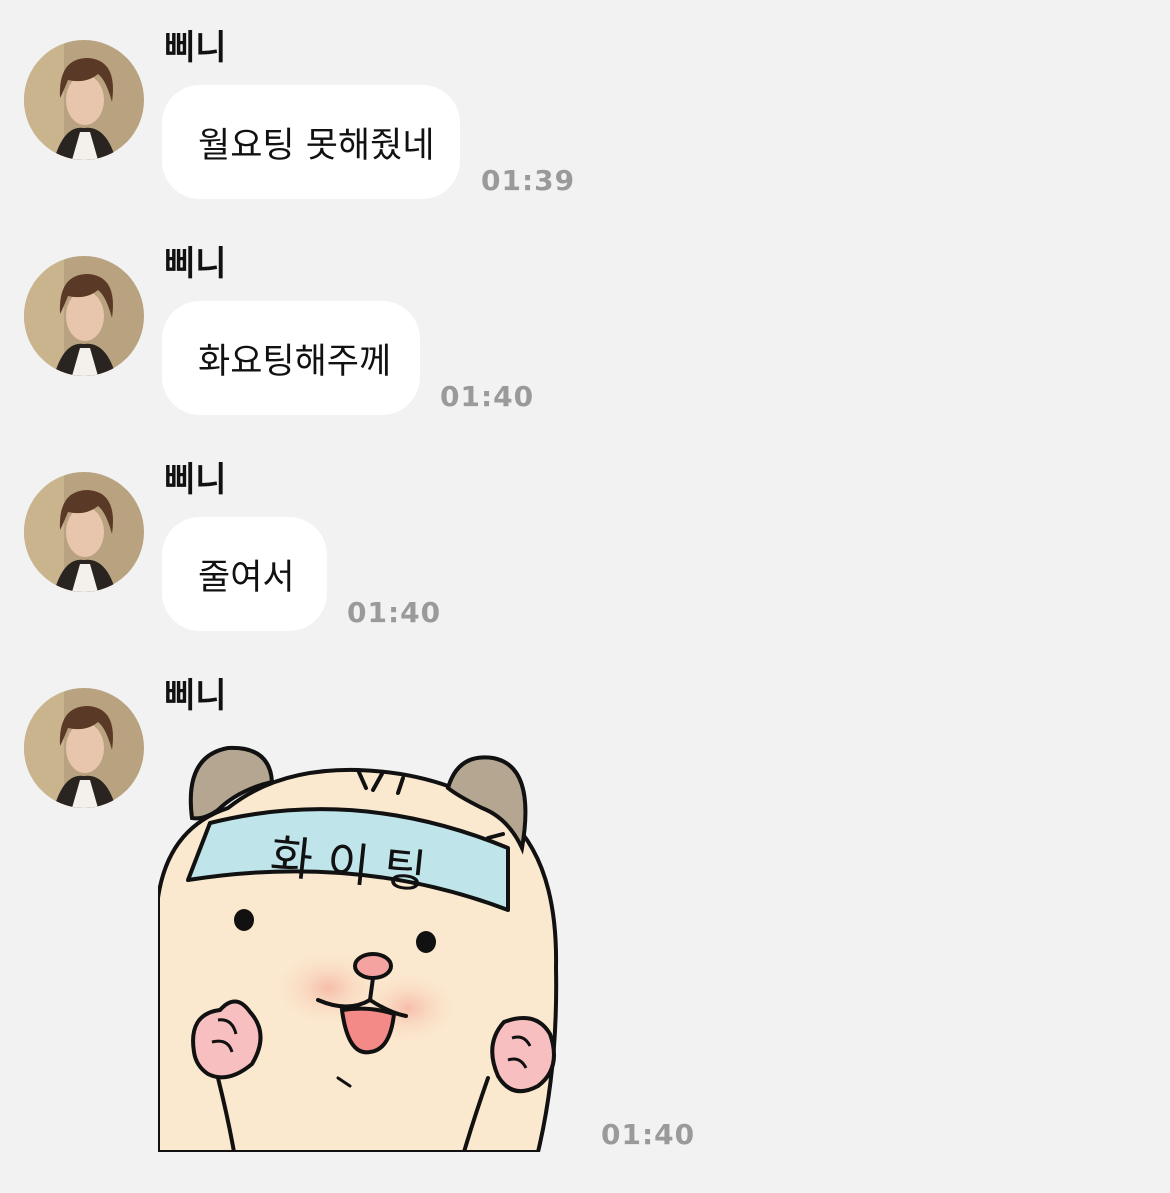 The width and height of the screenshot is (1170, 1193). What do you see at coordinates (244, 574) in the screenshot?
I see `message-bubble: 줄여서` at bounding box center [244, 574].